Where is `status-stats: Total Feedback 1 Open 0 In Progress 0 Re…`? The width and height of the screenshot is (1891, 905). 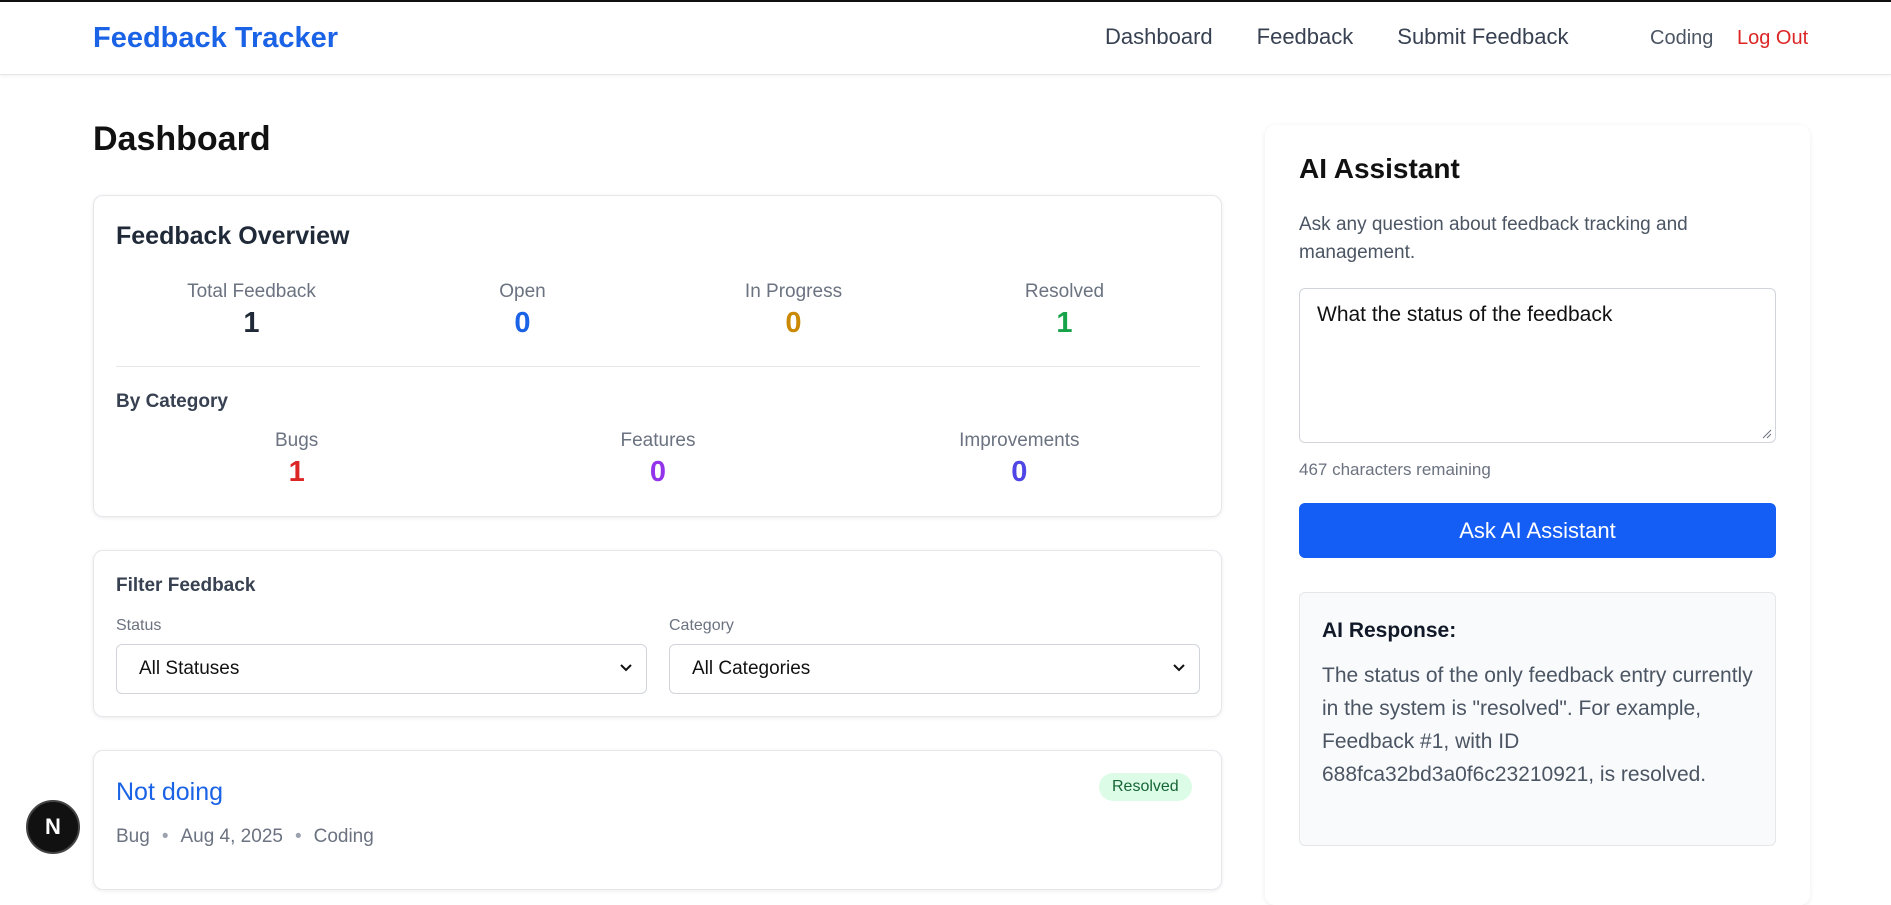
status-stats: Total Feedback 1 Open 0 In Progress 0 Re… is located at coordinates (658, 310).